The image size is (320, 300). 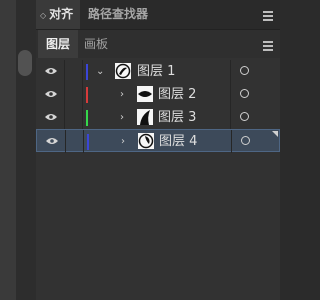 I want to click on panel-tab-bar: 图层 画板, so click(x=158, y=44).